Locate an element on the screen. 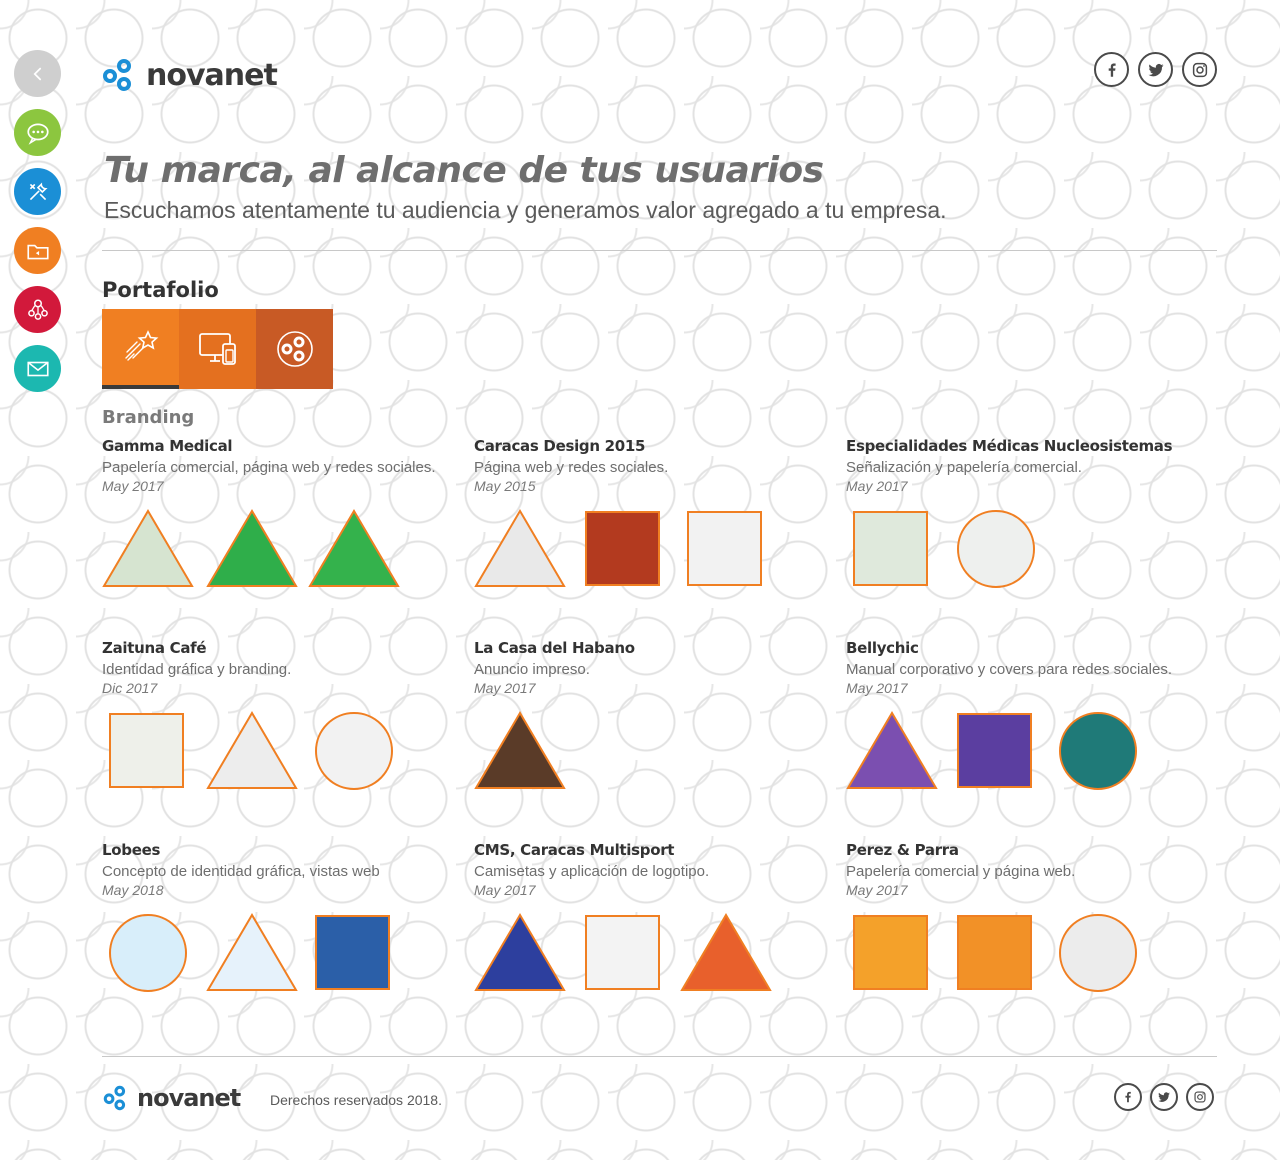 Image resolution: width=1280 pixels, height=1160 pixels. logo: novanet is located at coordinates (190, 75).